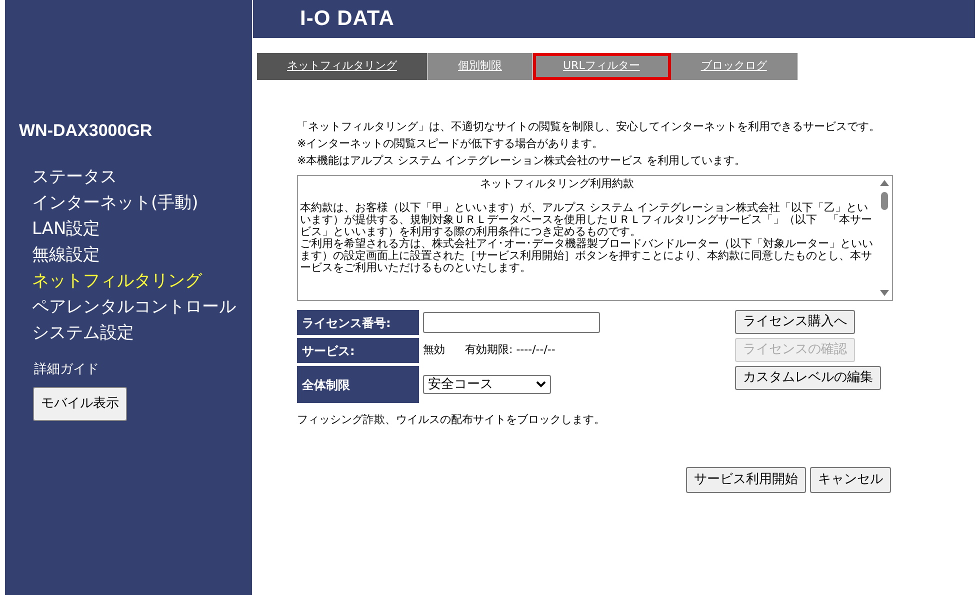 This screenshot has width=979, height=595. I want to click on terms-title: ネットフィルタリング利用約款, so click(557, 184).